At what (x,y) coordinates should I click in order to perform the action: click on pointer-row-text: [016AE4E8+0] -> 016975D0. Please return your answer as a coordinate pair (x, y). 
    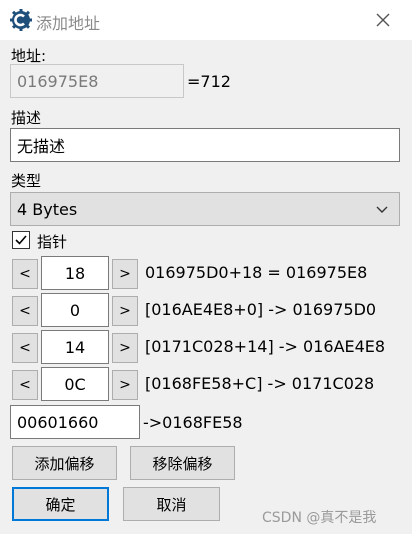
    Looking at the image, I should click on (261, 309).